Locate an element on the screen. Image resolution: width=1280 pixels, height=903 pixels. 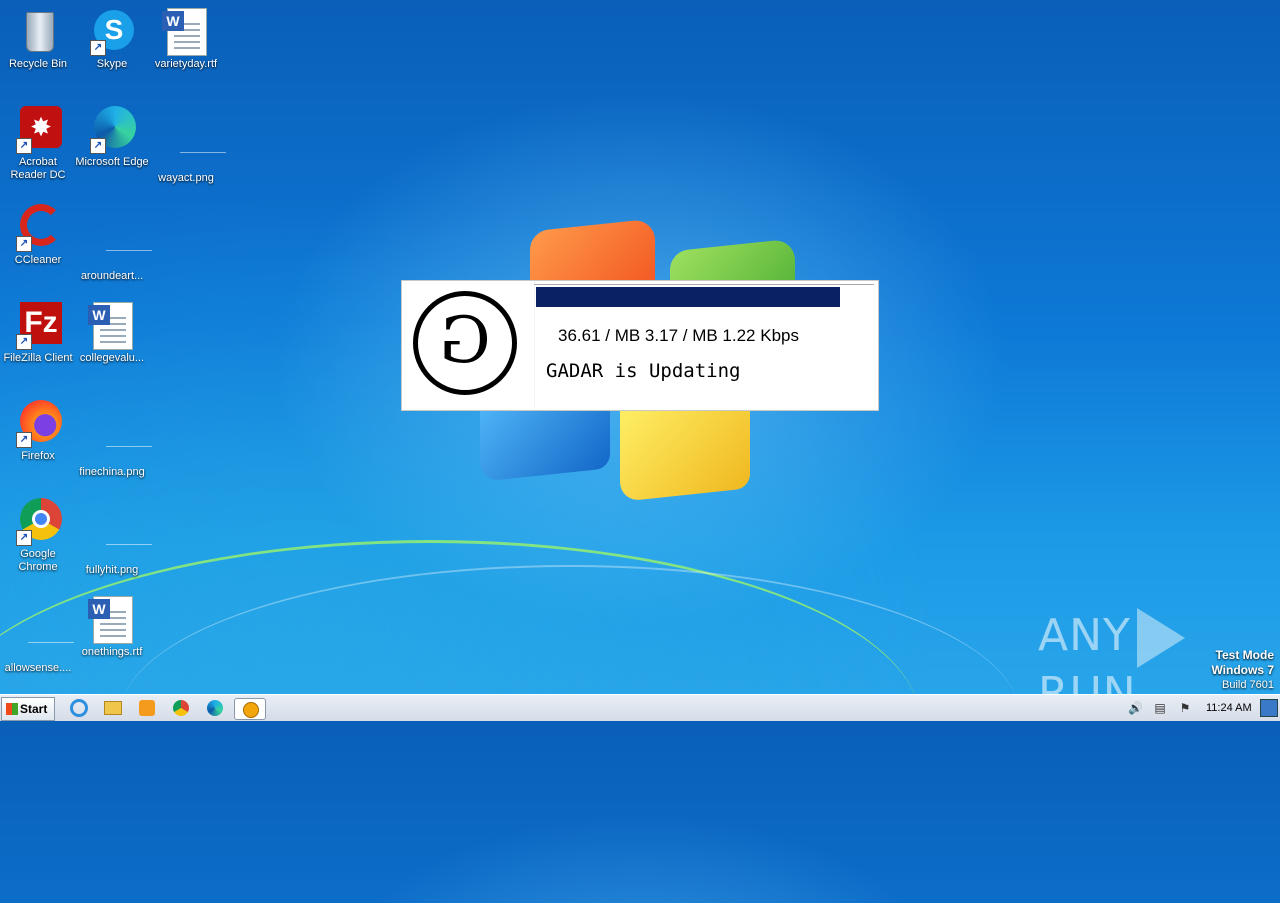
desktop-icon-ccleaner: ↗ CCleaner is located at coordinates (38, 235).